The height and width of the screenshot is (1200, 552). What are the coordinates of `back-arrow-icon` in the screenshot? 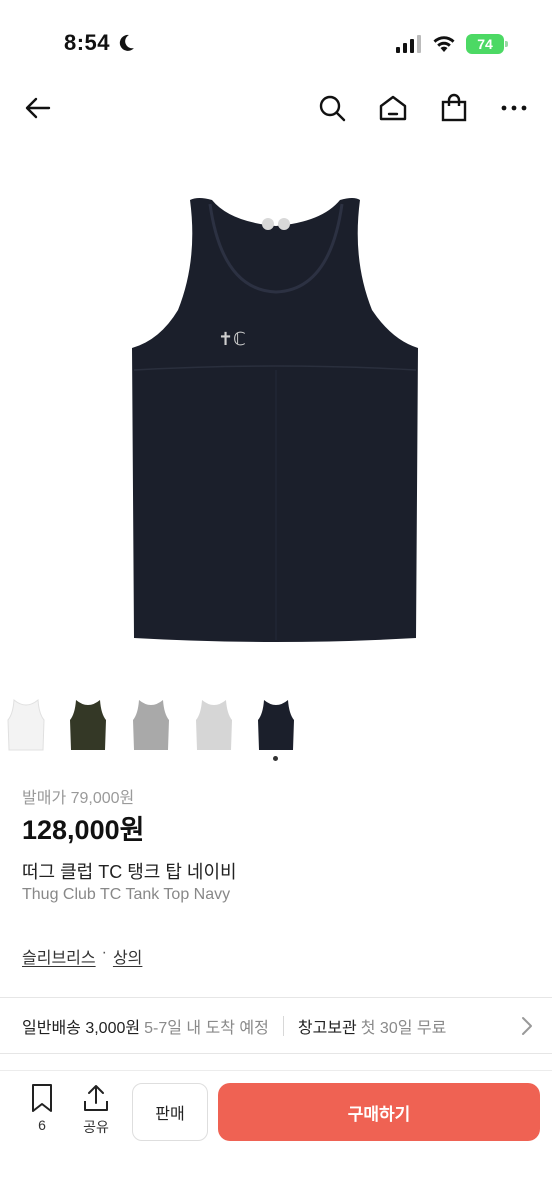 It's located at (38, 108).